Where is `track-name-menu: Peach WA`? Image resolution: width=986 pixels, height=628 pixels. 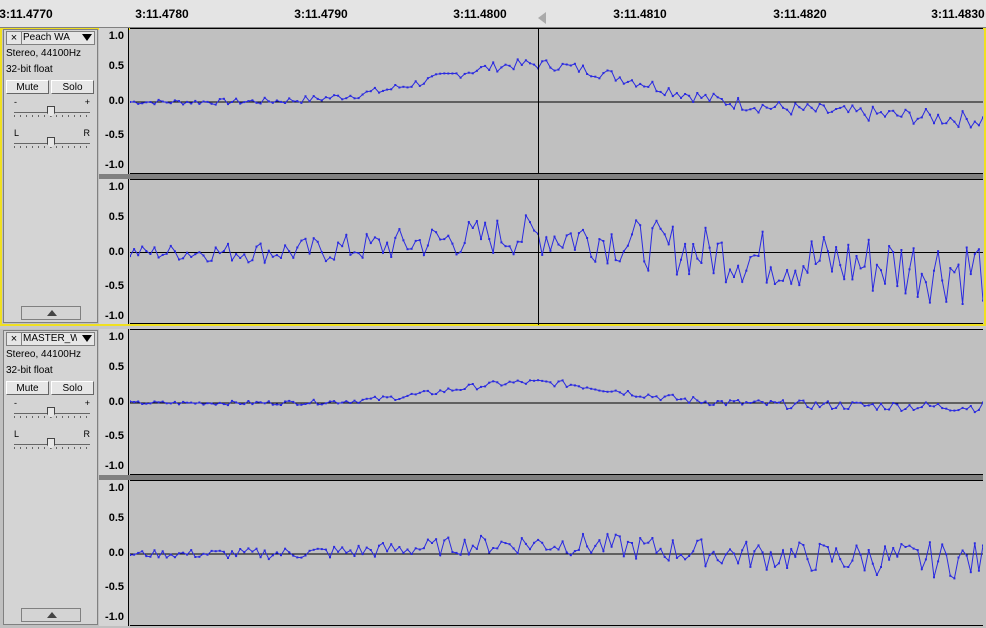 track-name-menu: Peach WA is located at coordinates (50, 38).